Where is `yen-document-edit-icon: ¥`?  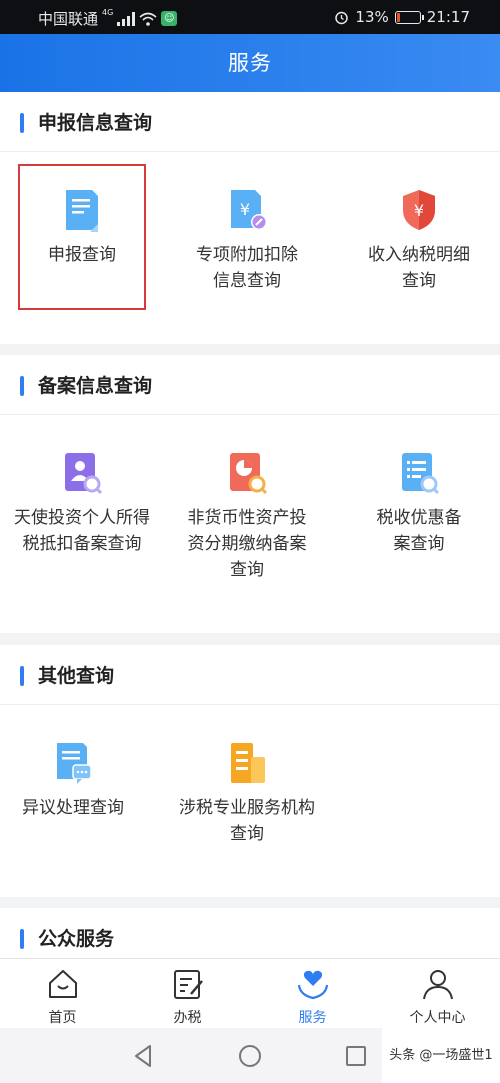
yen-document-edit-icon: ¥ is located at coordinates (247, 210).